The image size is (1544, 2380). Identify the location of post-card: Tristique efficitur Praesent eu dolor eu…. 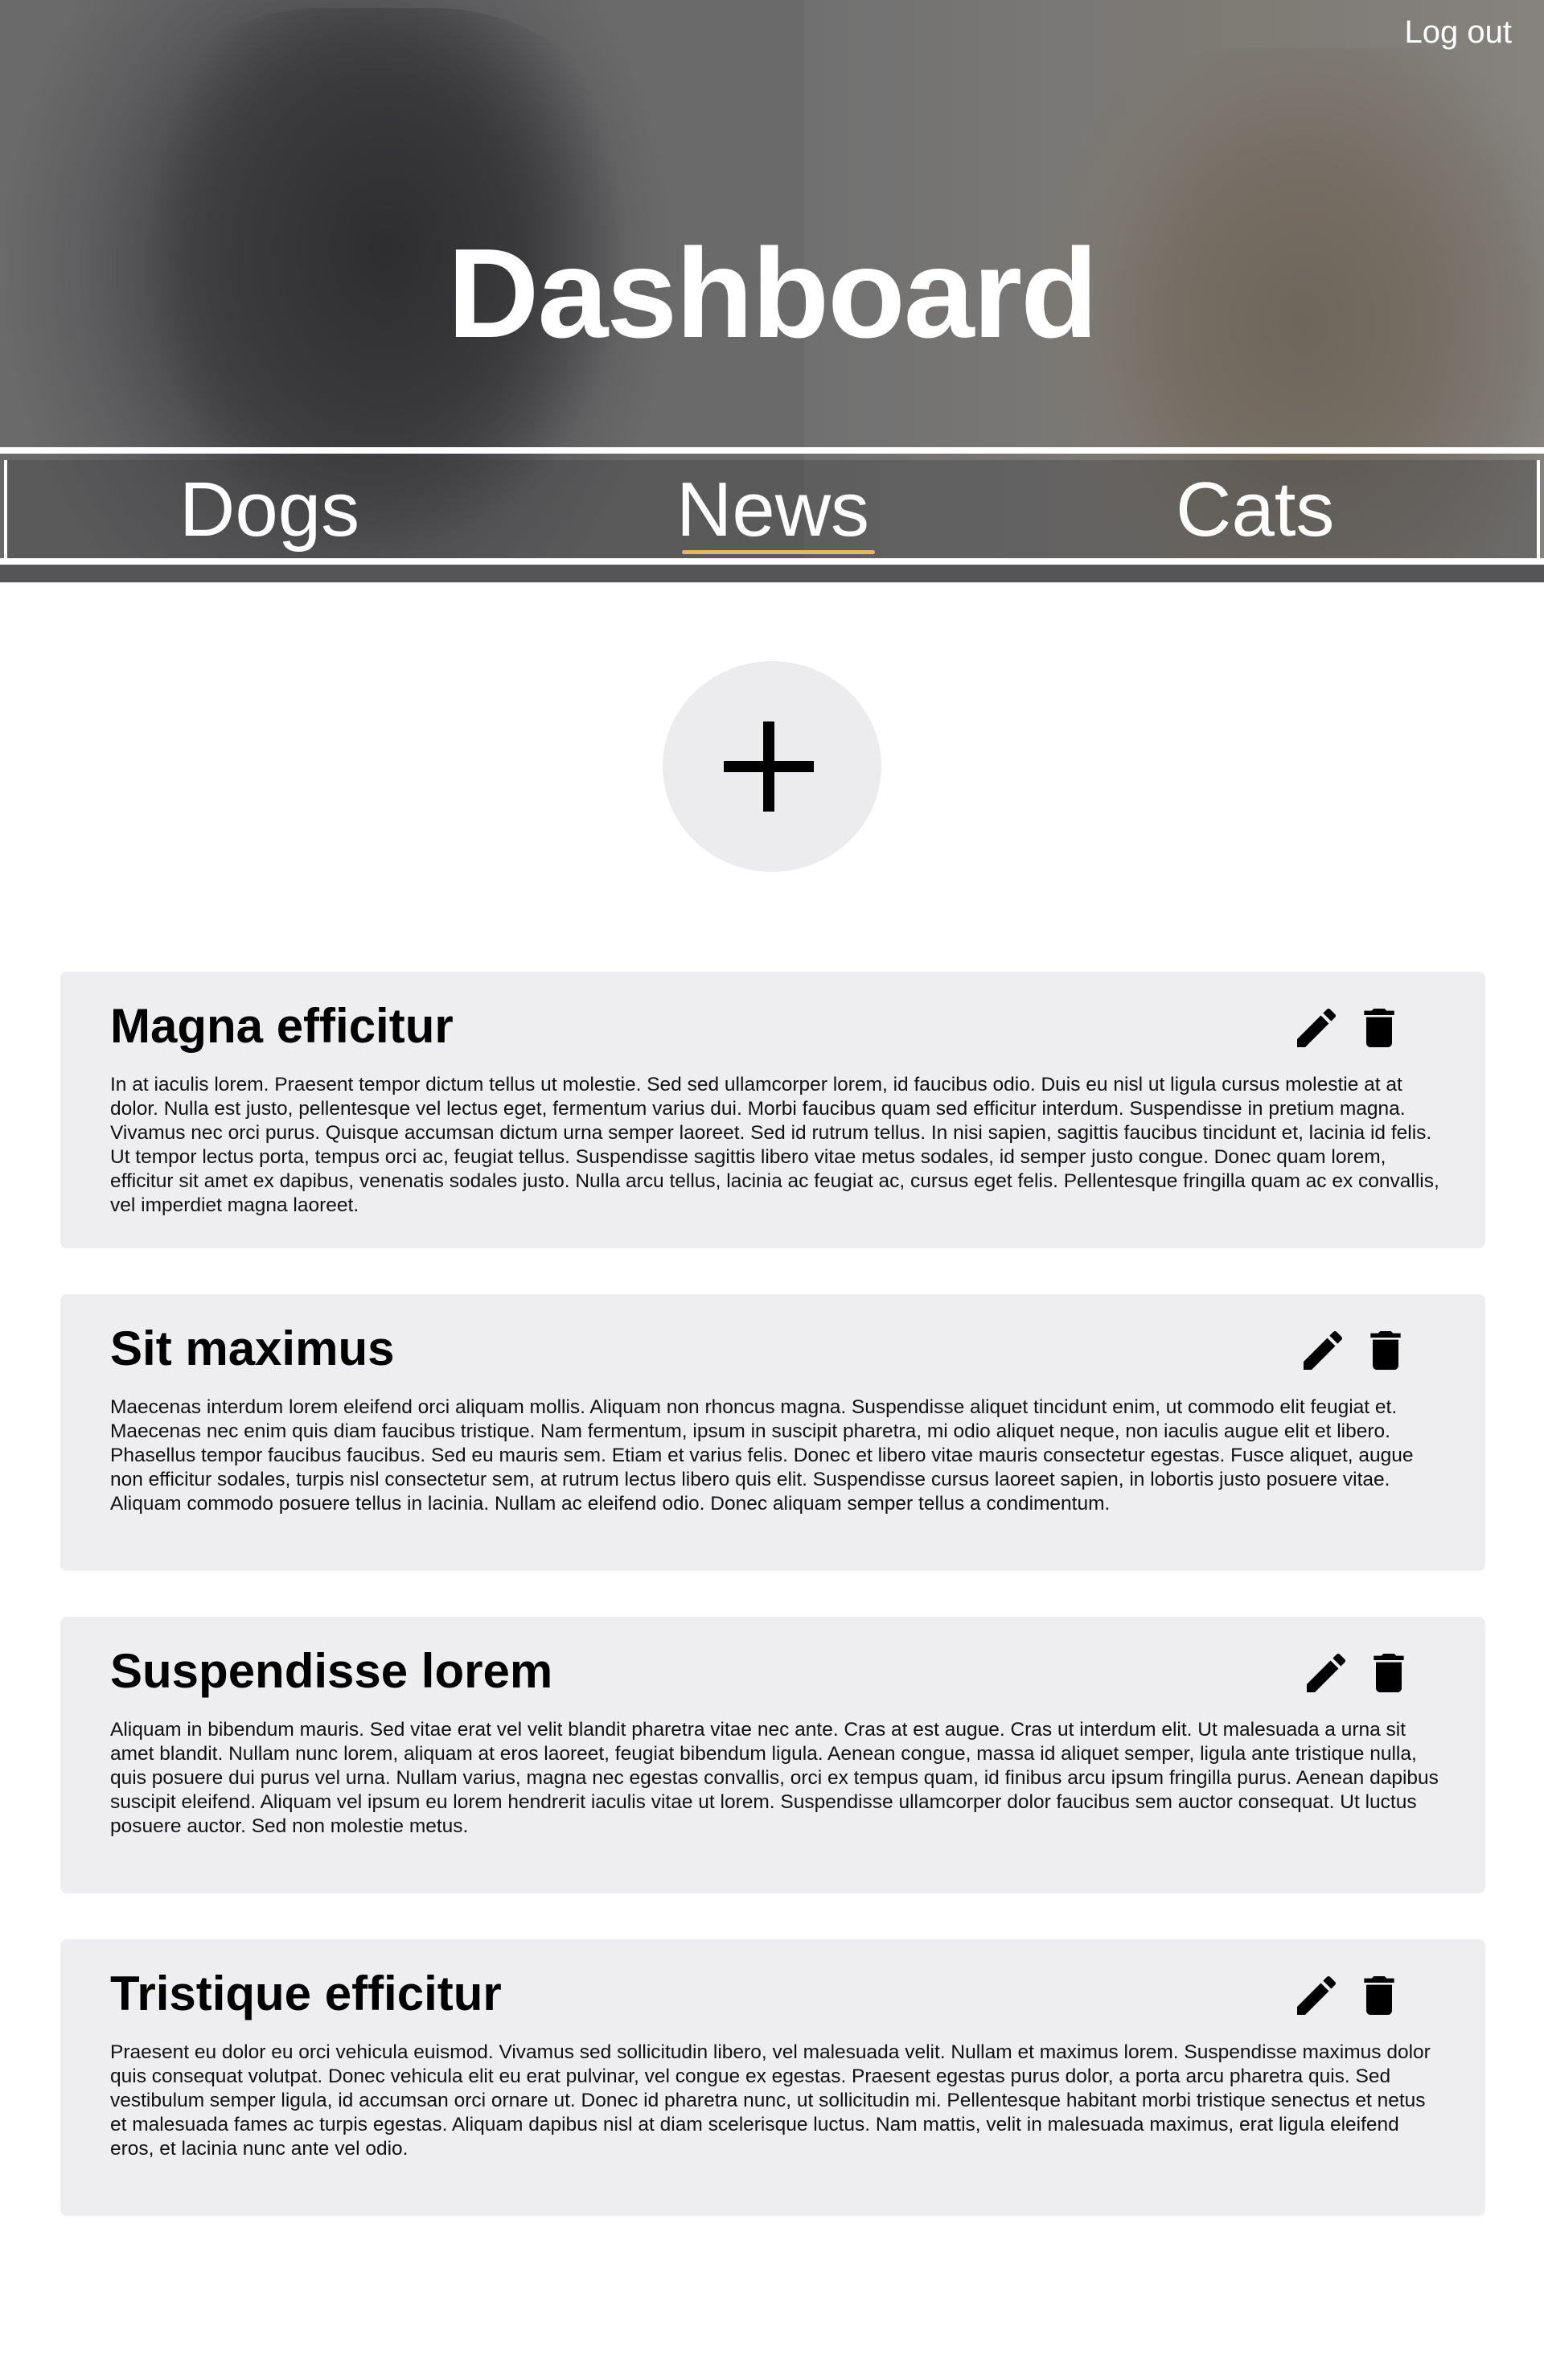
(772, 2077).